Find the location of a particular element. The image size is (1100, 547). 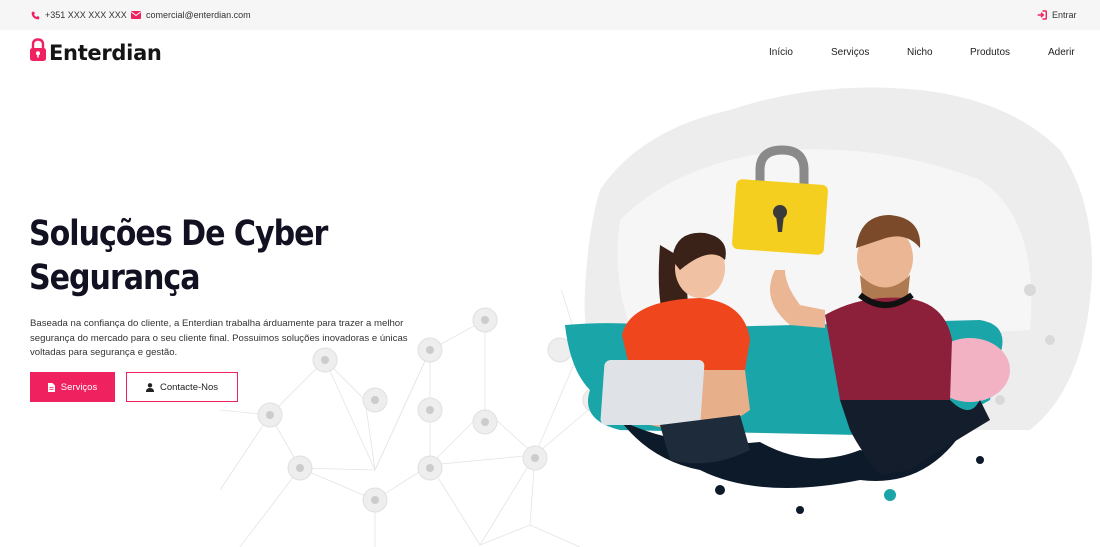

nav-item-produtos: Produtos is located at coordinates (990, 52).